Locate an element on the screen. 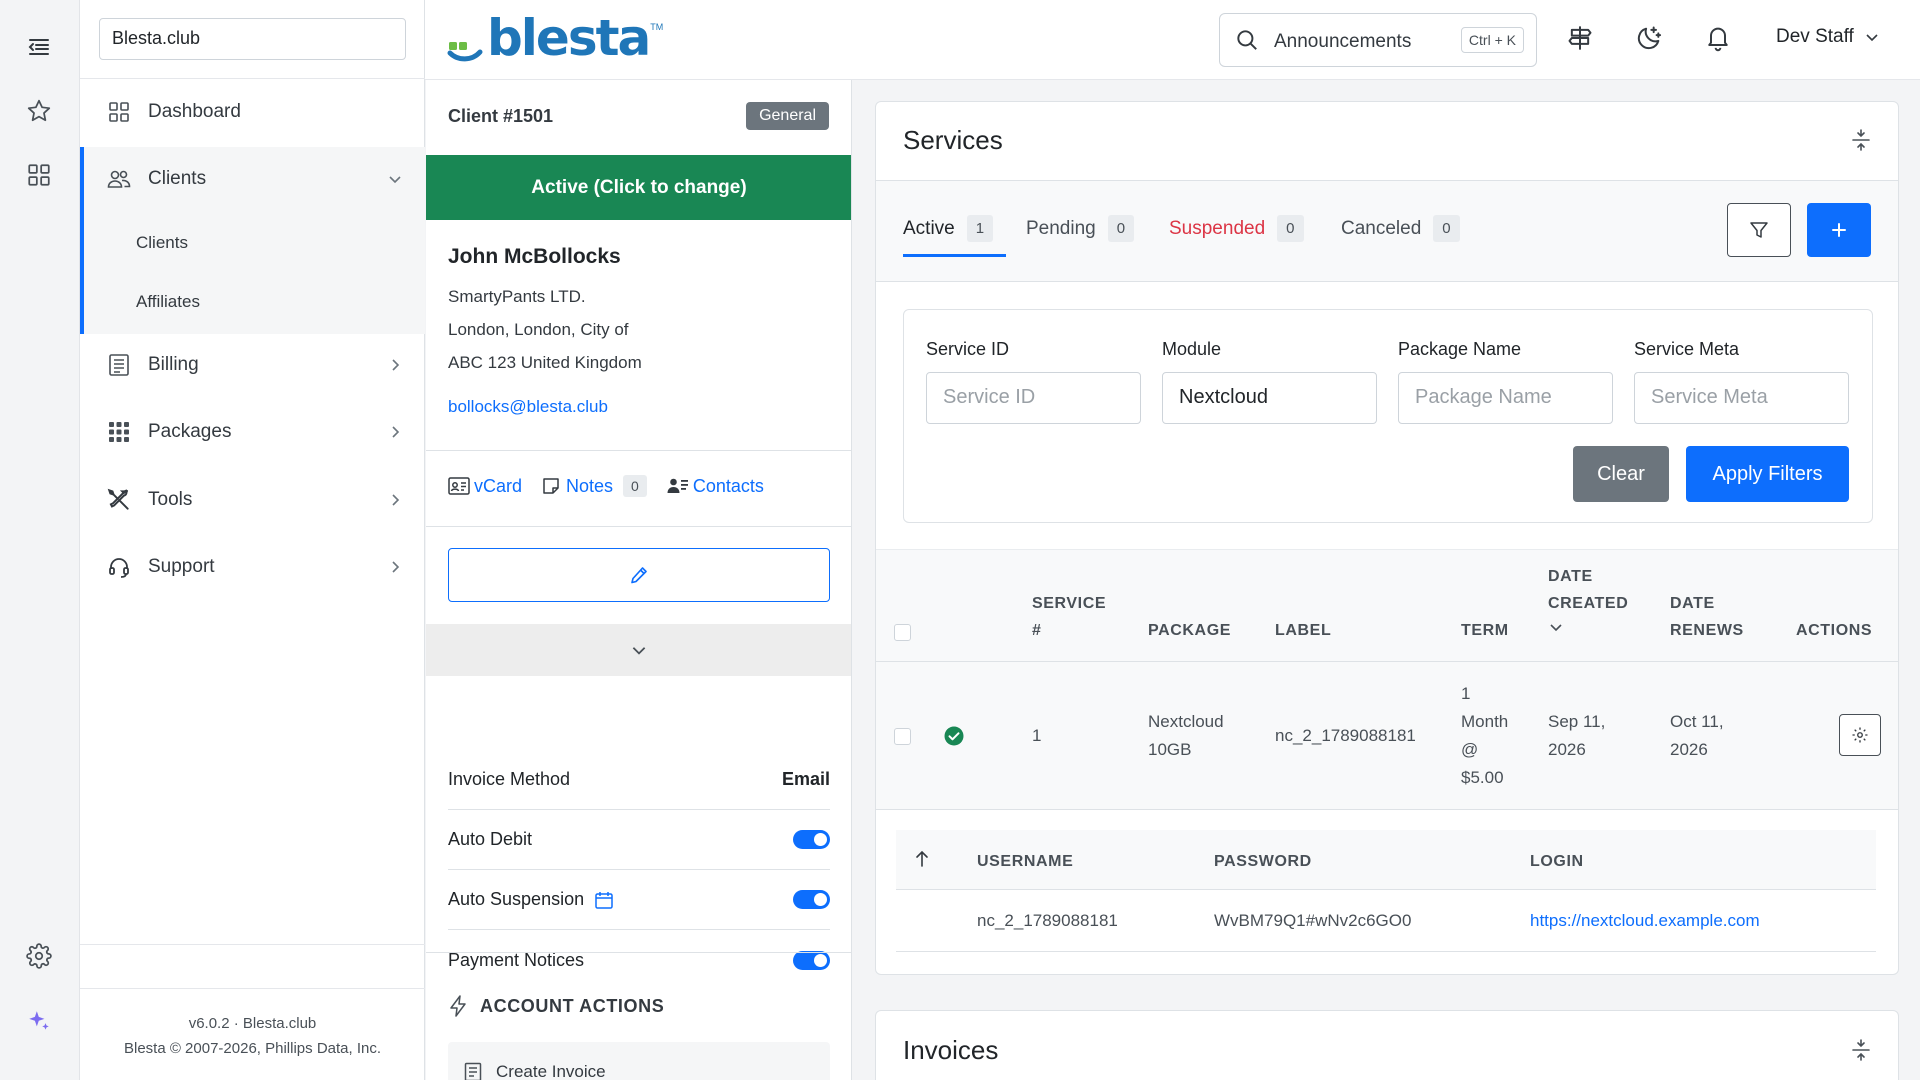 The image size is (1920, 1080). search-icon is located at coordinates (1247, 40).